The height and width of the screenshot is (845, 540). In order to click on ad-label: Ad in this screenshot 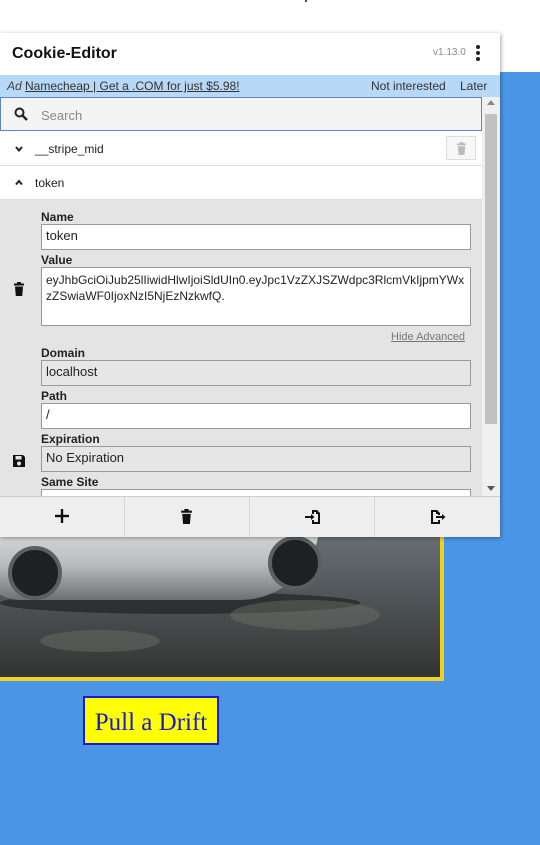, I will do `click(14, 86)`.